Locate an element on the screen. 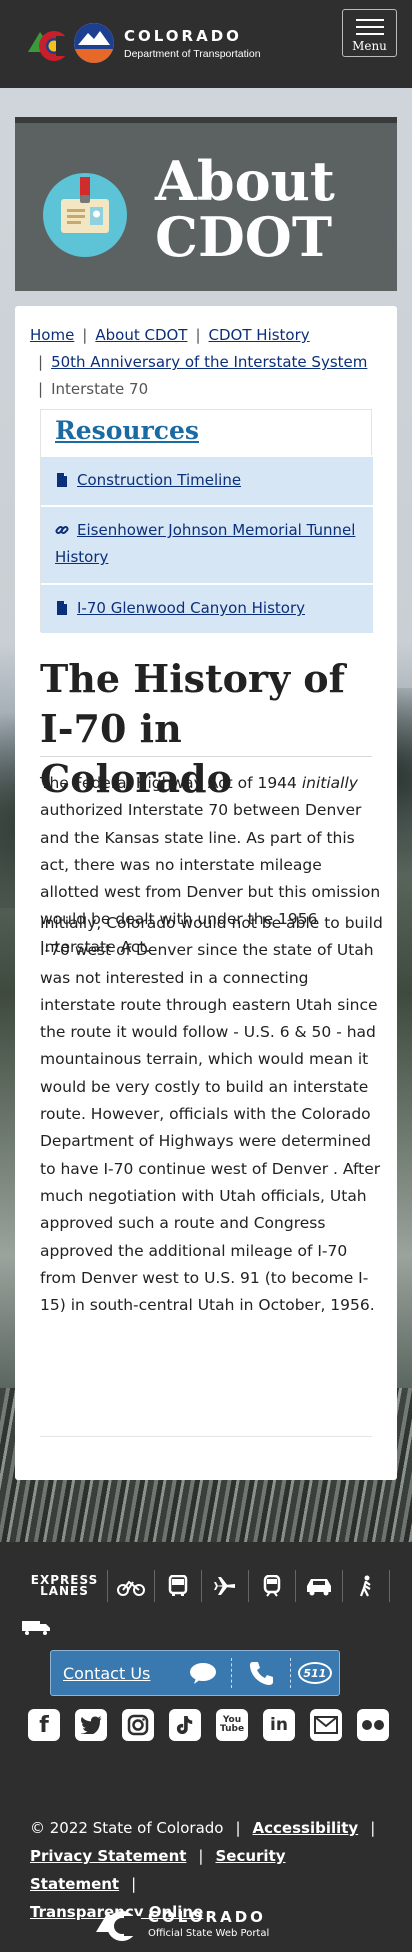 This screenshot has height=1952, width=412. truck-icon is located at coordinates (37, 1630).